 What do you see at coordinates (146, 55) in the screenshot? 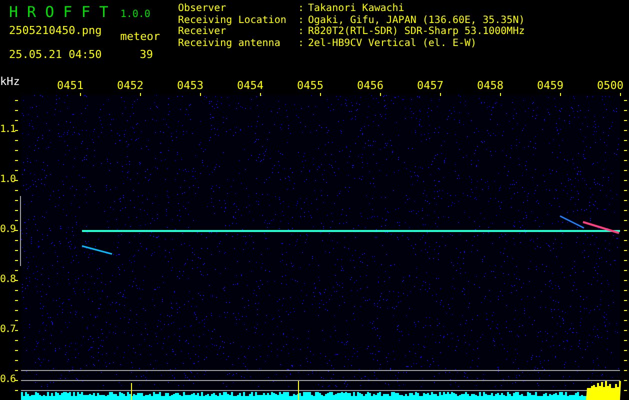
I see `meteor-count: 39` at bounding box center [146, 55].